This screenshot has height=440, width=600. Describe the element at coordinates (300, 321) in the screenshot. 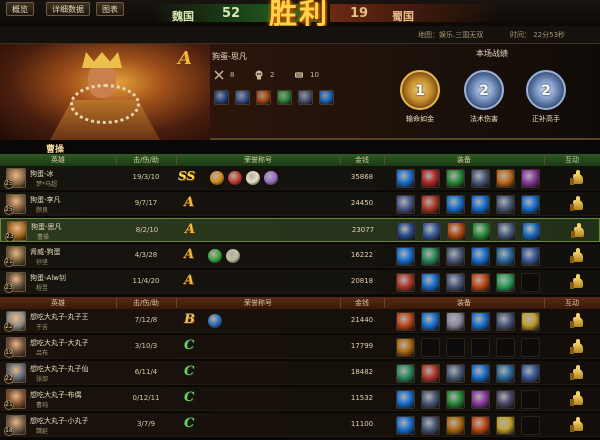

I see `player-row: 22 想吃大丸子-丸子王 于吉 7/12/8 B 21440` at that location.